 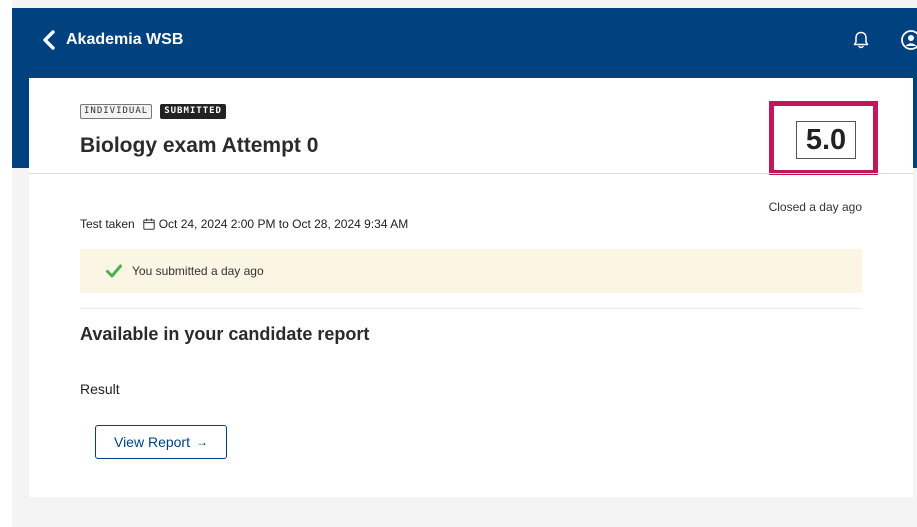 What do you see at coordinates (116, 111) in the screenshot?
I see `type-badge: INDIVIDUAL` at bounding box center [116, 111].